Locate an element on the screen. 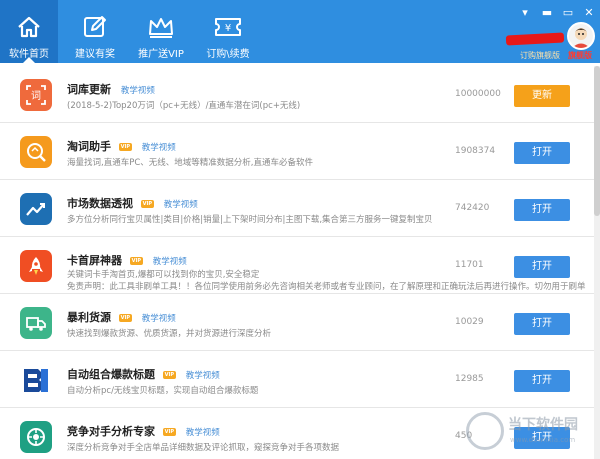 The image size is (600, 459). app-title: 暴利货源 is located at coordinates (89, 317).